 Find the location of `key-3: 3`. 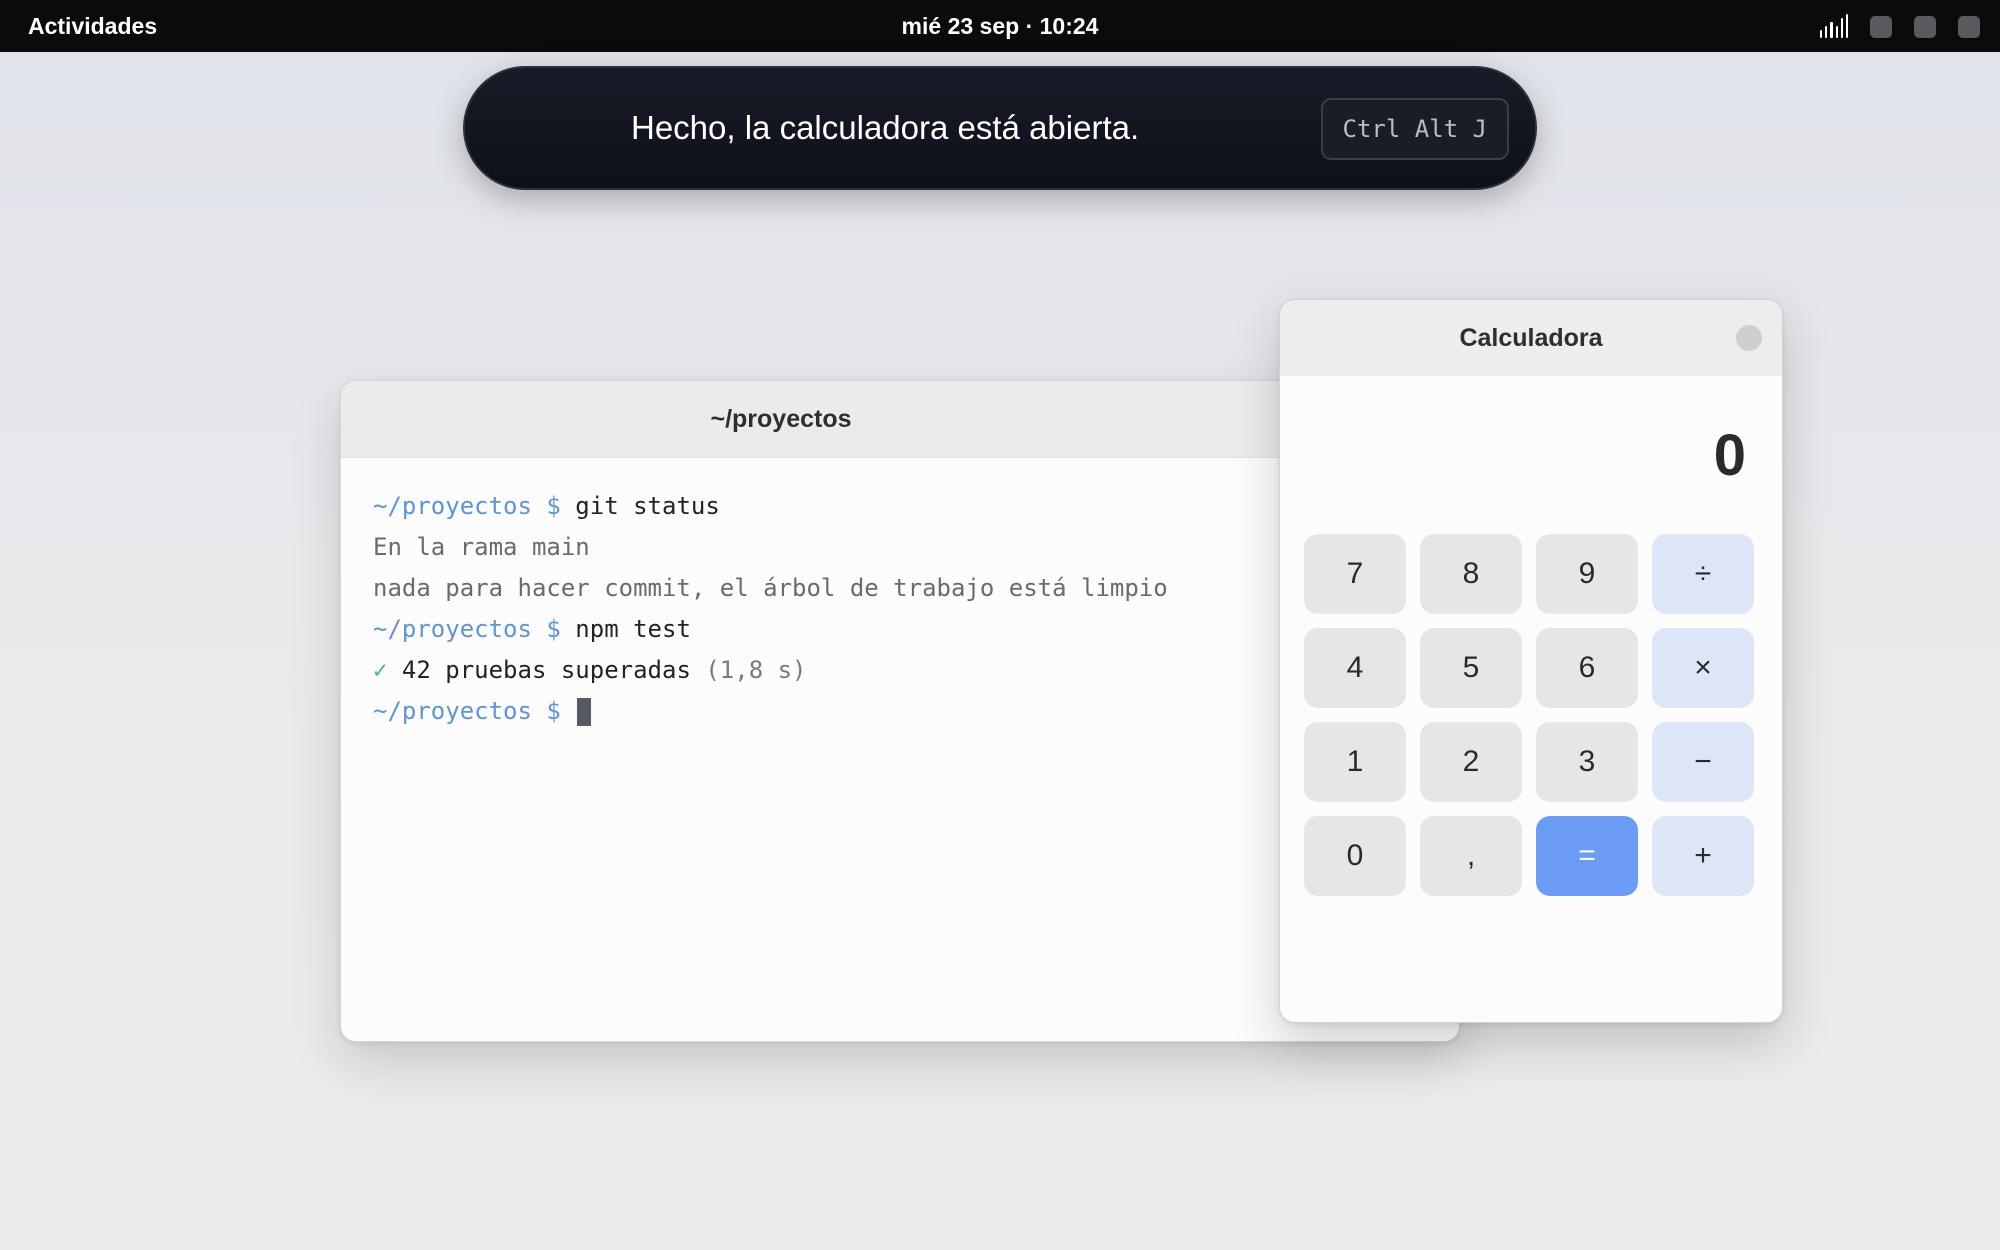

key-3: 3 is located at coordinates (1587, 762).